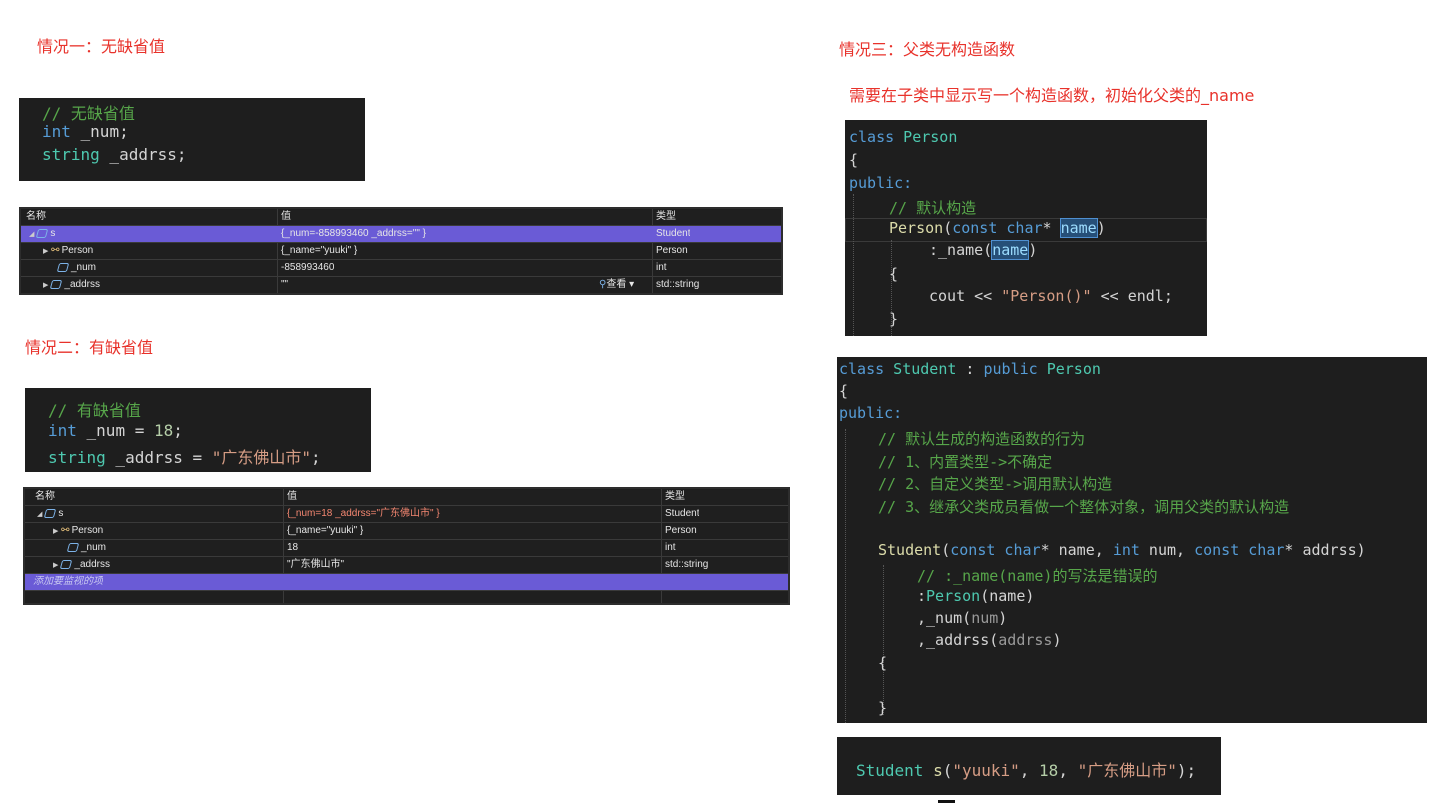  Describe the element at coordinates (1109, 296) in the screenshot. I see `operator: <<` at that location.